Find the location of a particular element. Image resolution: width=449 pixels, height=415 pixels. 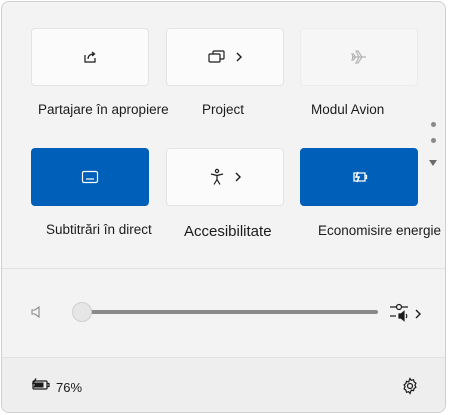

airplane-mode-tile is located at coordinates (359, 57).